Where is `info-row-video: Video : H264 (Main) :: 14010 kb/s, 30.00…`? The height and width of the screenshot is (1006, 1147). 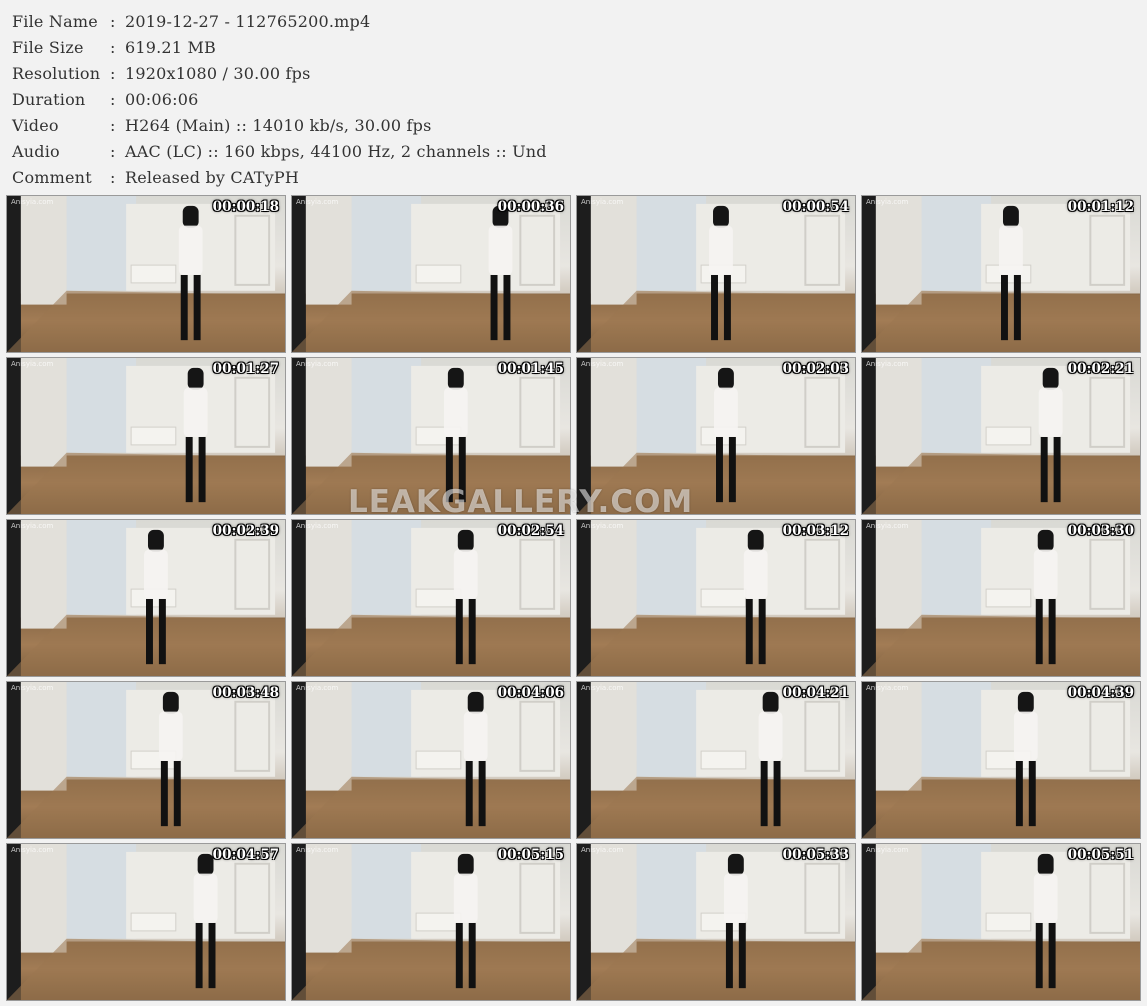 info-row-video: Video : H264 (Main) :: 14010 kb/s, 30.00… is located at coordinates (572, 125).